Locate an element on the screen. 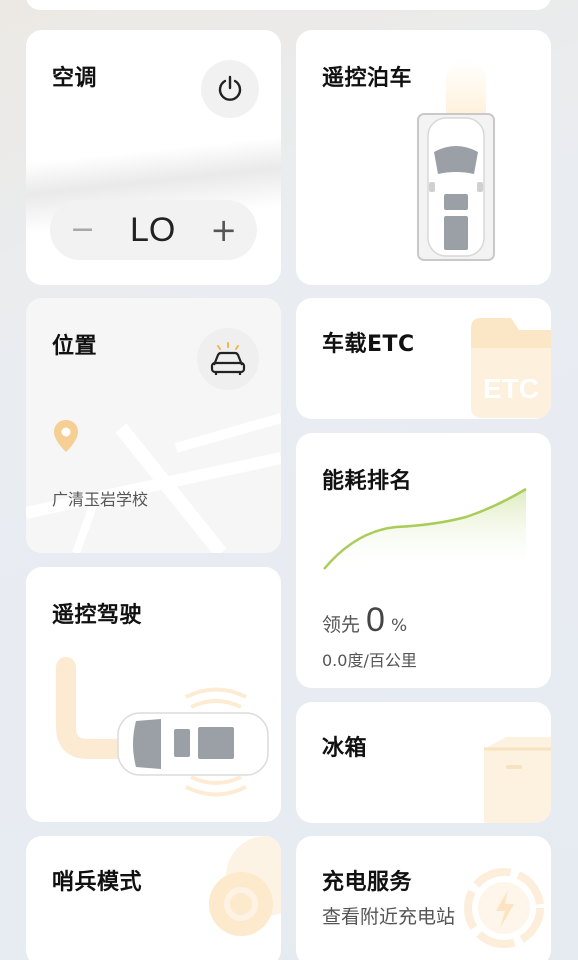 The width and height of the screenshot is (578, 960). lightning-icon is located at coordinates (504, 908).